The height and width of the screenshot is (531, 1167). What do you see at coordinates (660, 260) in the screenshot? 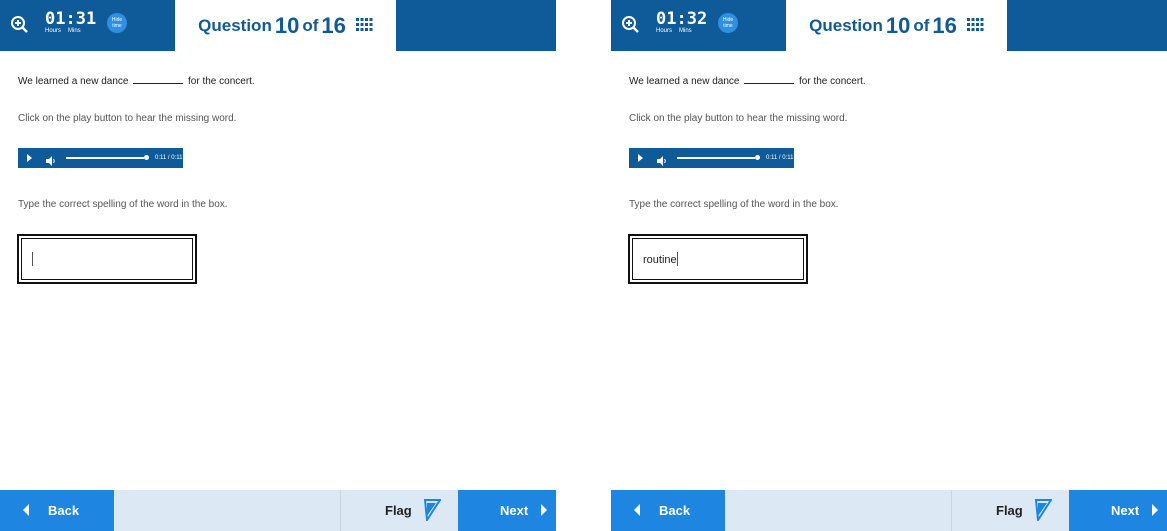
I see `answer-value: routine` at bounding box center [660, 260].